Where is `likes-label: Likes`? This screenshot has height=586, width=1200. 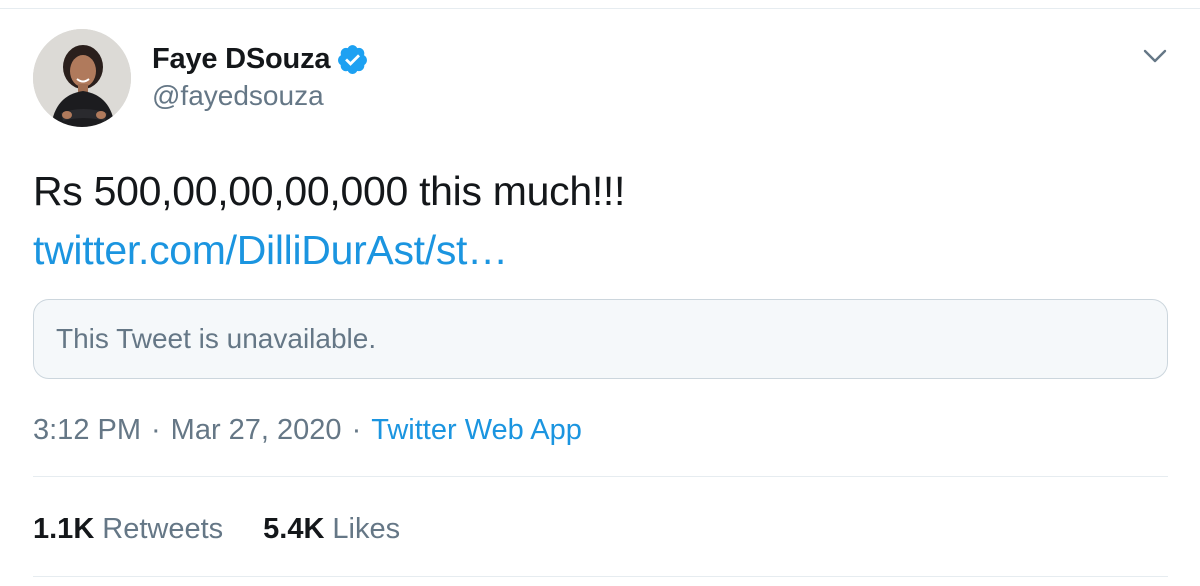 likes-label: Likes is located at coordinates (366, 529).